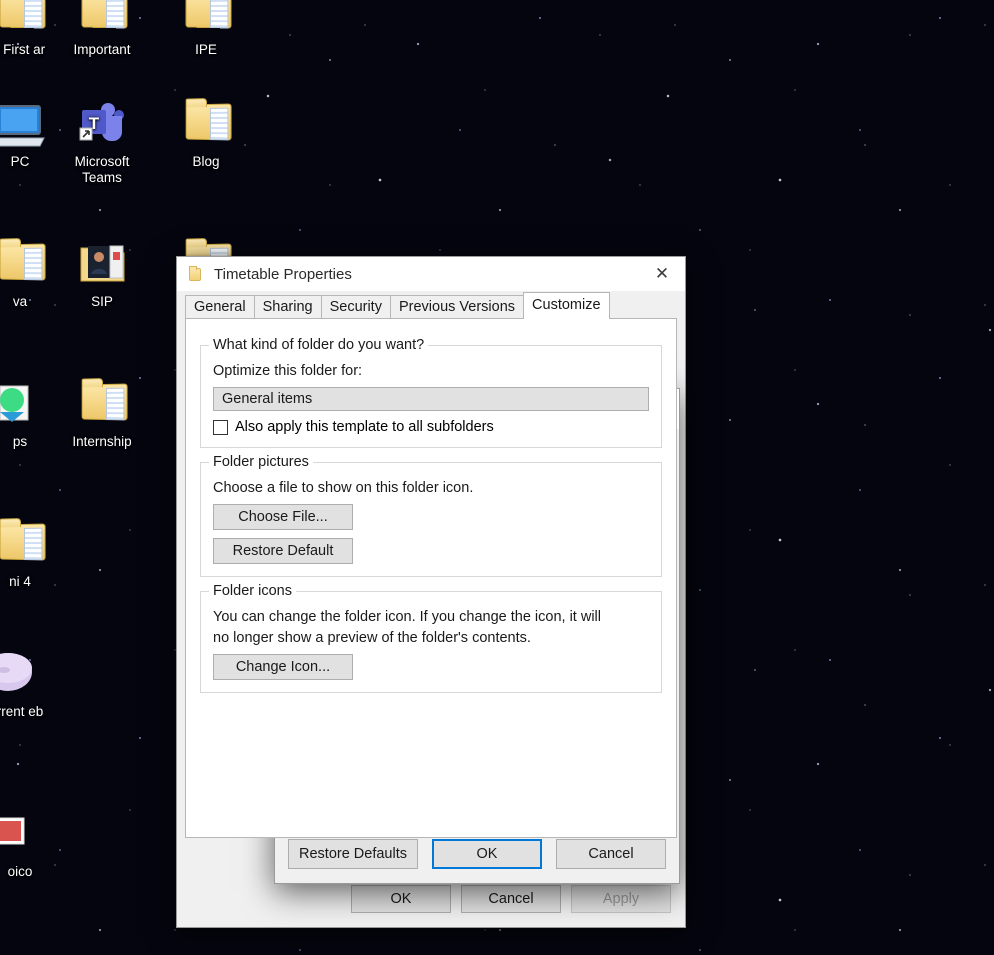  I want to click on tab-sharing: Sharing, so click(287, 307).